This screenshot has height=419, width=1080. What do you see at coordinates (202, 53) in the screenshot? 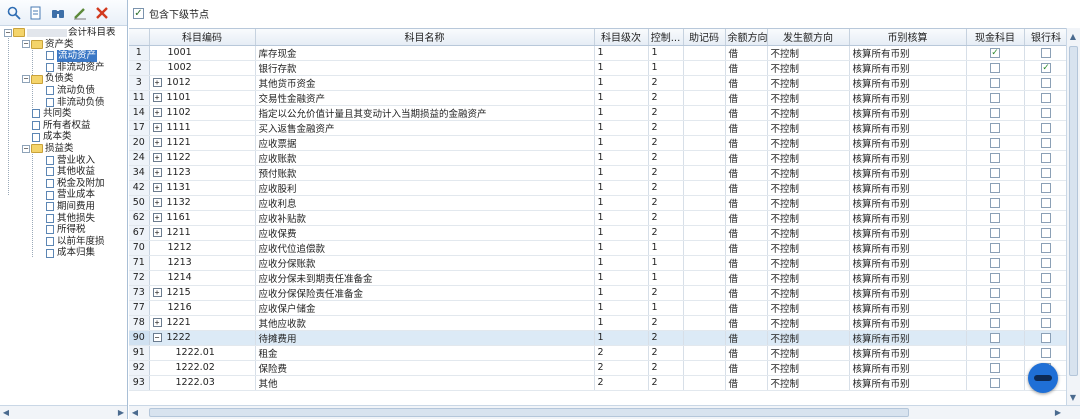
I see `account-code-cell: 1001` at bounding box center [202, 53].